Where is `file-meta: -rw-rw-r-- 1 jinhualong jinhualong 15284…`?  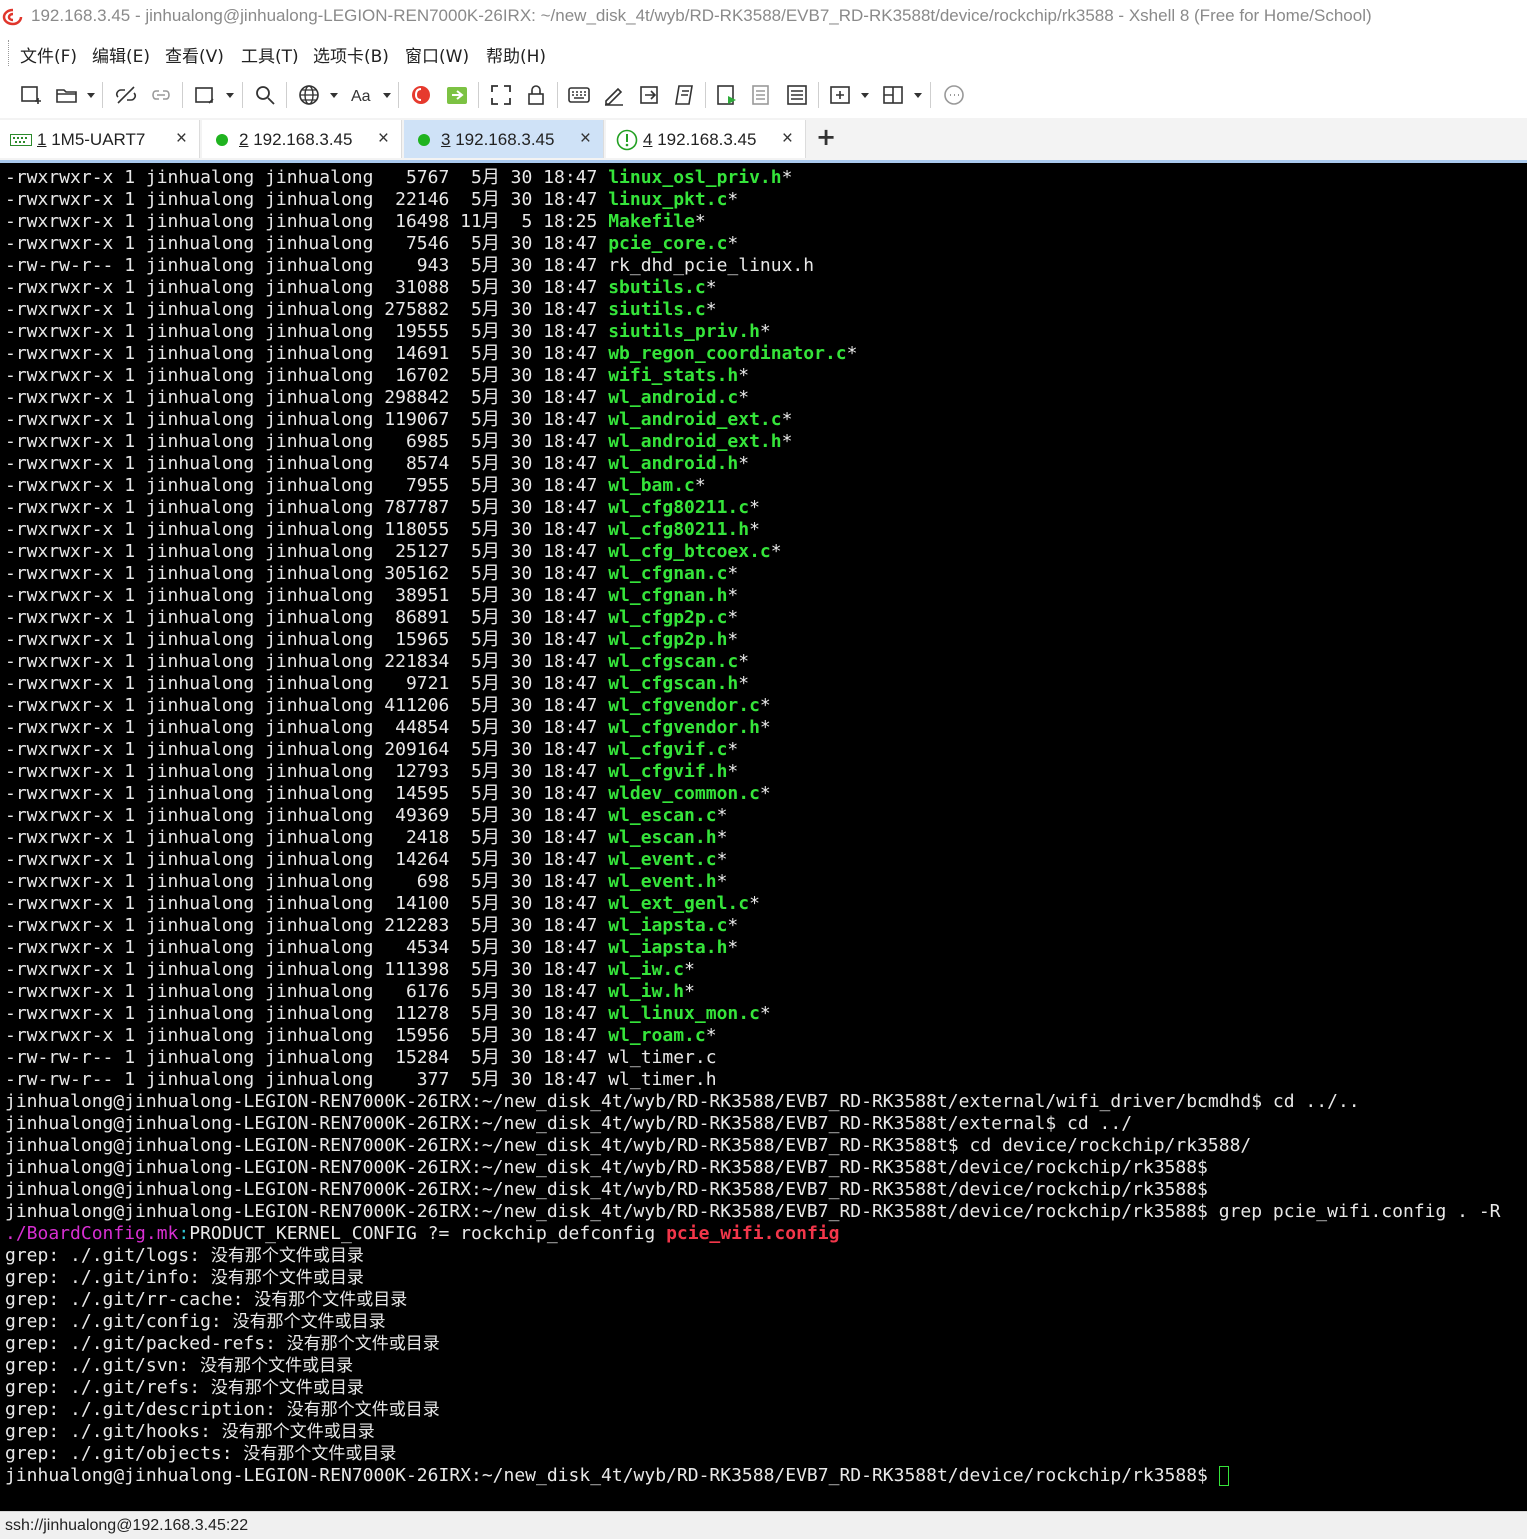 file-meta: -rw-rw-r-- 1 jinhualong jinhualong 15284… is located at coordinates (307, 1057).